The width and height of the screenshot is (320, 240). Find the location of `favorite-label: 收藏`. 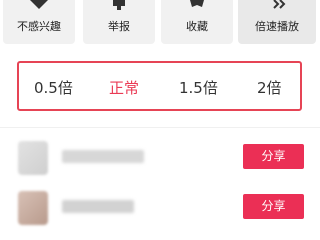

favorite-label: 收藏 is located at coordinates (197, 26).